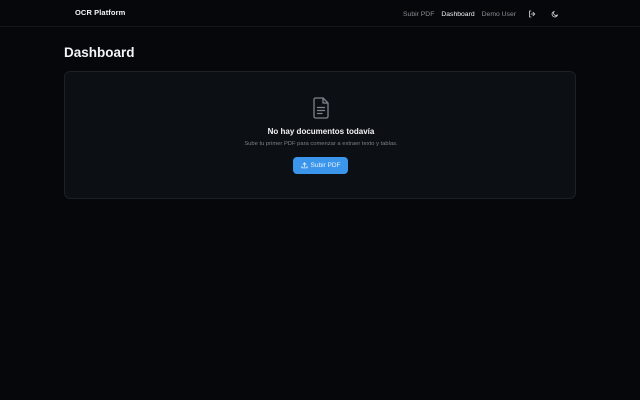  I want to click on nav-link-subir-pdf: Subir PDF, so click(418, 14).